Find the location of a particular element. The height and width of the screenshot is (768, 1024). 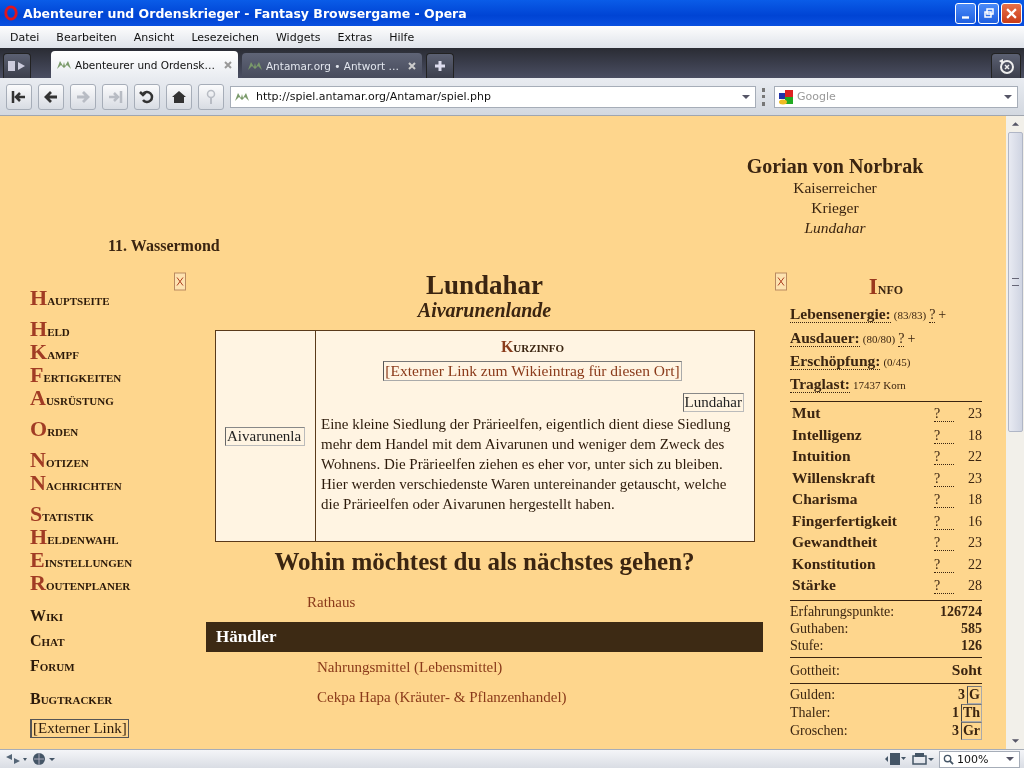

place-description: Eine kleine Siedlung der Prärieelfen, eigentlich dient diese Siedlung mehr dem Handel mit dem Aivarunen und weniger dem Zweck des Wohnens. Die Prärieelfen ziehen es eher vor, unter sich zu bleiben. Hier werden verschiedenste Waren untereinander getauscht, welche die Prärieelfen oder Aivarunen hergestellt haben. is located at coordinates (526, 464).